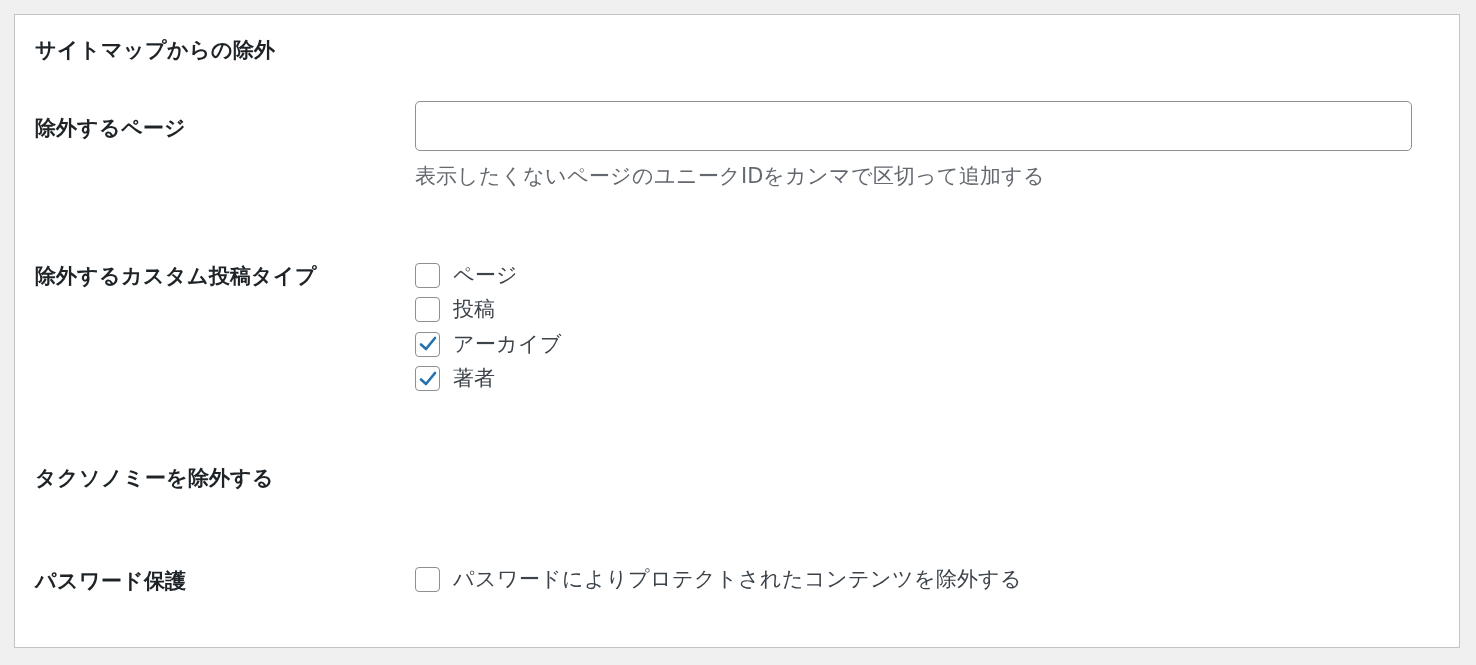 This screenshot has height=665, width=1476. Describe the element at coordinates (485, 275) in the screenshot. I see `checkbox-label: ページ` at that location.